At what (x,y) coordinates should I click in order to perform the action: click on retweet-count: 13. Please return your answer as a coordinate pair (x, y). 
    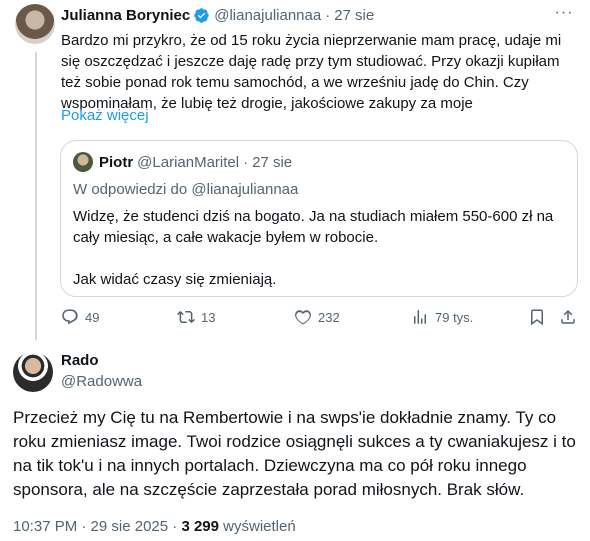
    Looking at the image, I should click on (208, 317).